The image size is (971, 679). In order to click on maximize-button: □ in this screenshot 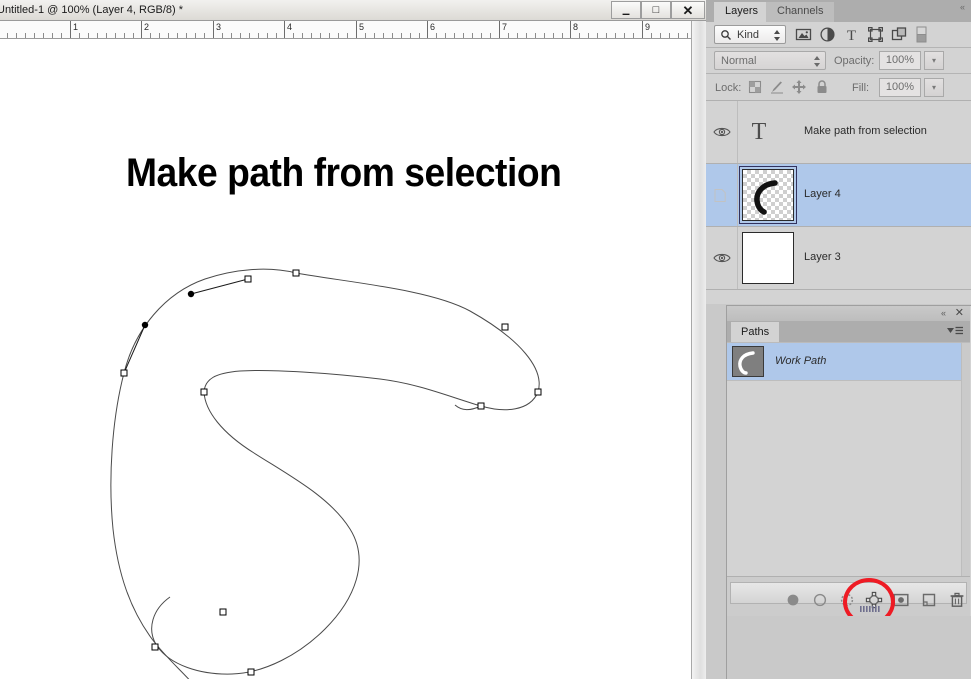, I will do `click(656, 10)`.